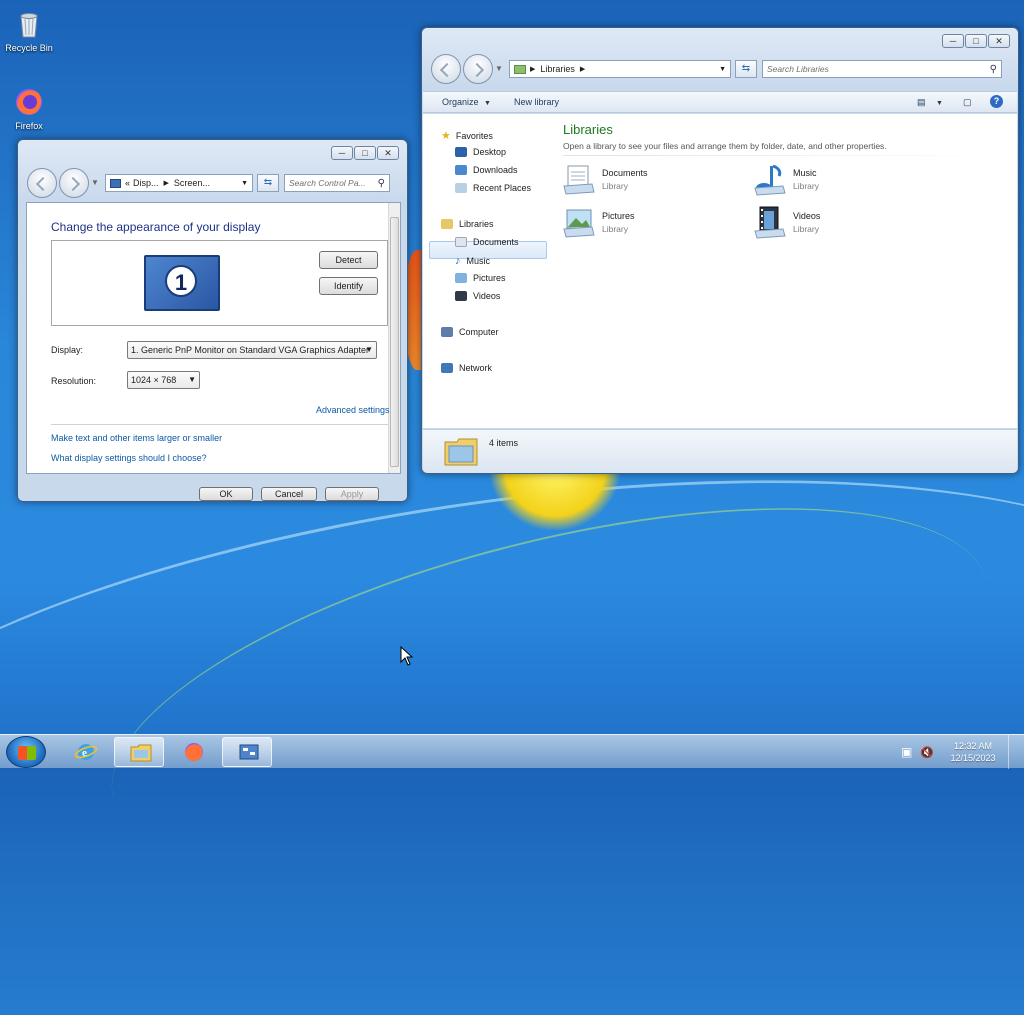 The width and height of the screenshot is (1024, 1015). I want to click on caption-buttons: ─ □ ✕, so click(365, 153).